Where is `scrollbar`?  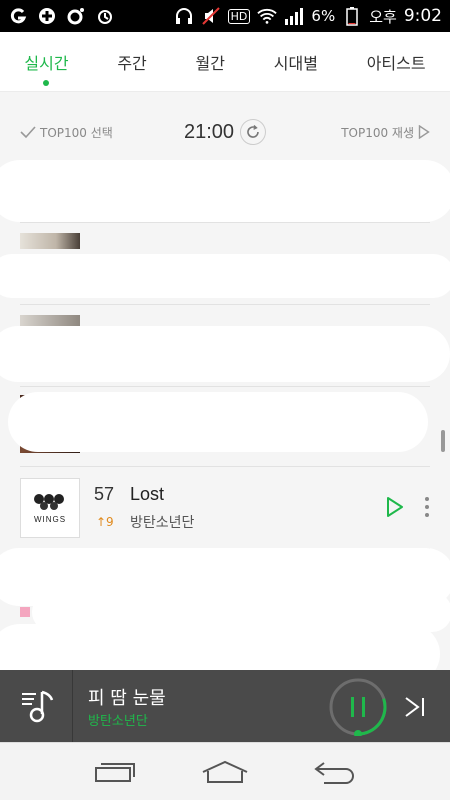 scrollbar is located at coordinates (443, 441).